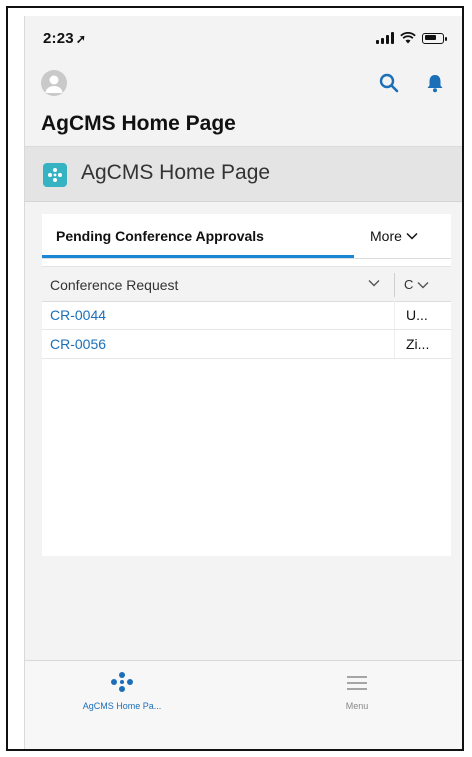 The height and width of the screenshot is (757, 472). What do you see at coordinates (408, 38) in the screenshot?
I see `wifi-icon` at bounding box center [408, 38].